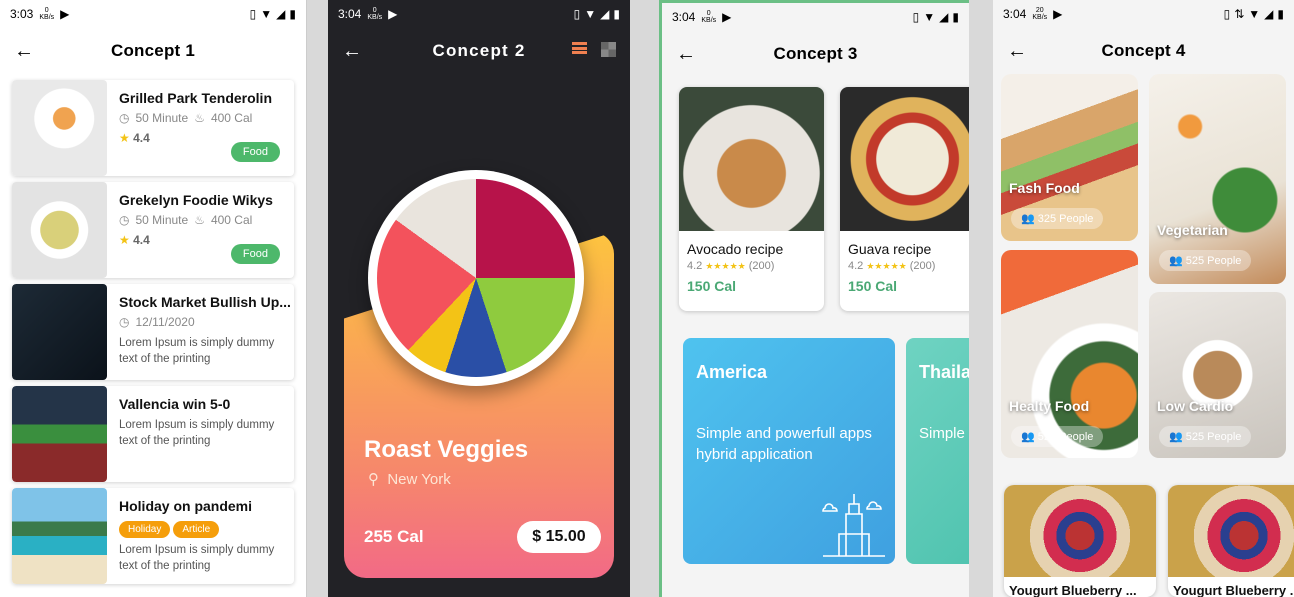 The height and width of the screenshot is (597, 1294). Describe the element at coordinates (853, 525) in the screenshot. I see `city-building-icon` at that location.